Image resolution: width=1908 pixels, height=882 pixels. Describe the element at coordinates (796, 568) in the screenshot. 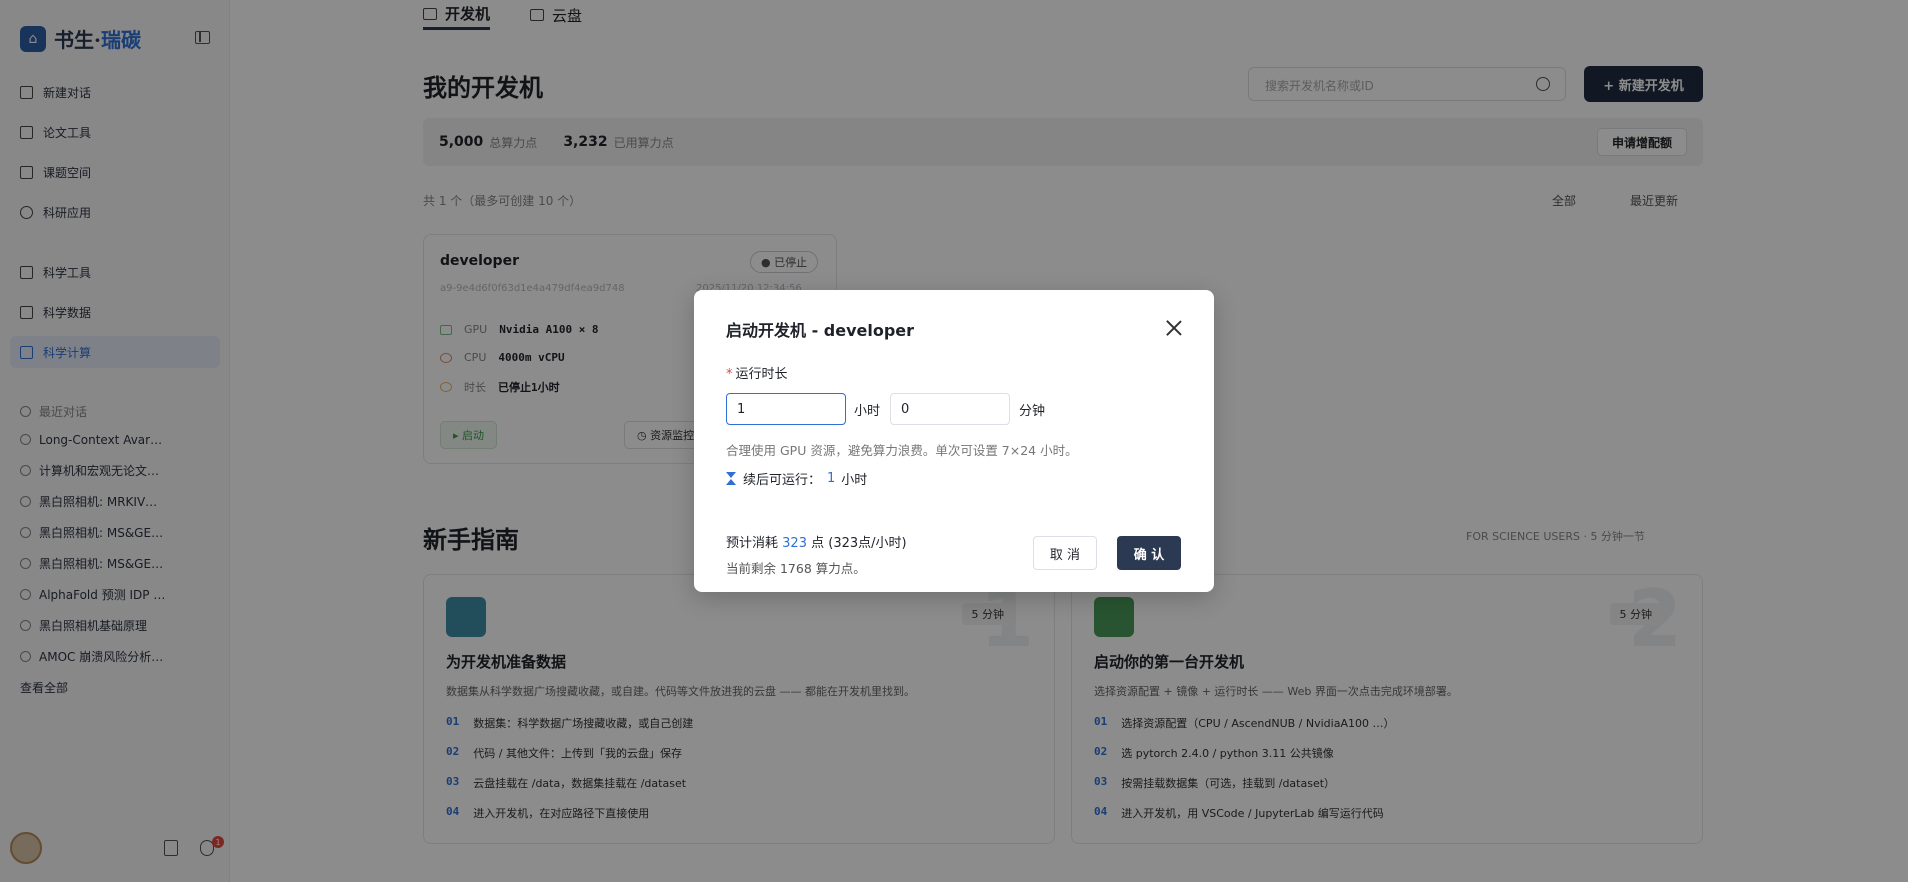

I see `remaining-points: 当前剩余 1768 算力点。` at that location.